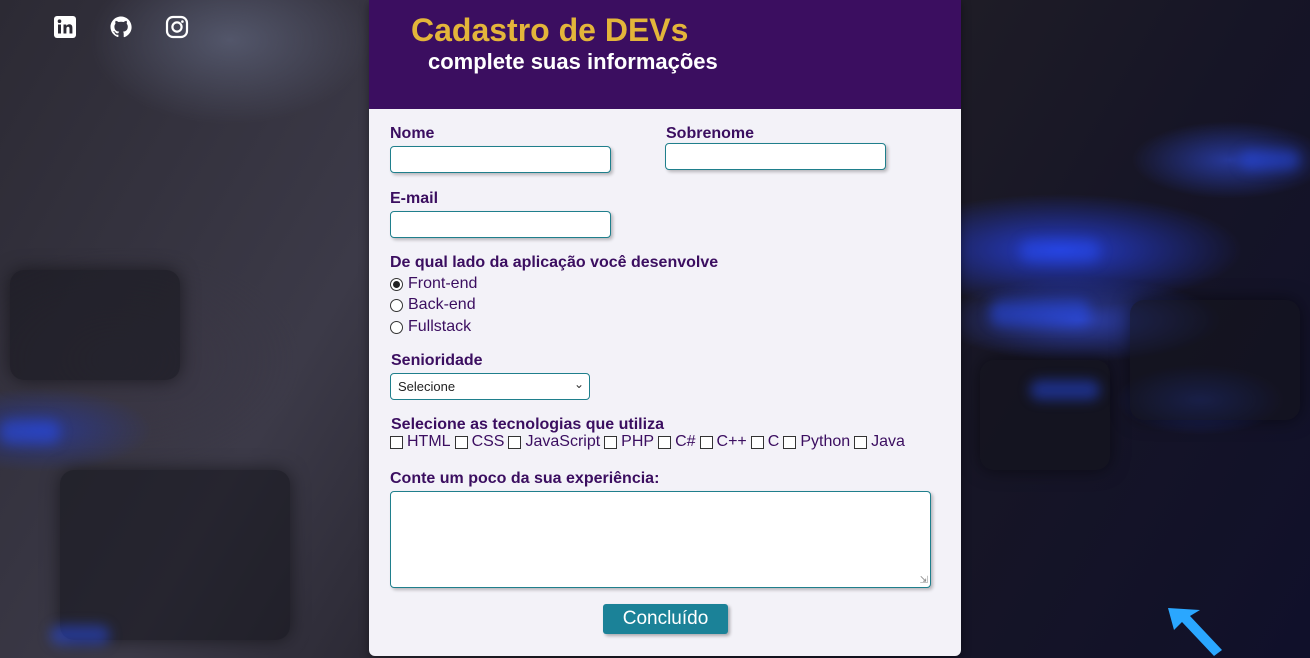 This screenshot has height=658, width=1310. I want to click on github-icon, so click(121, 27).